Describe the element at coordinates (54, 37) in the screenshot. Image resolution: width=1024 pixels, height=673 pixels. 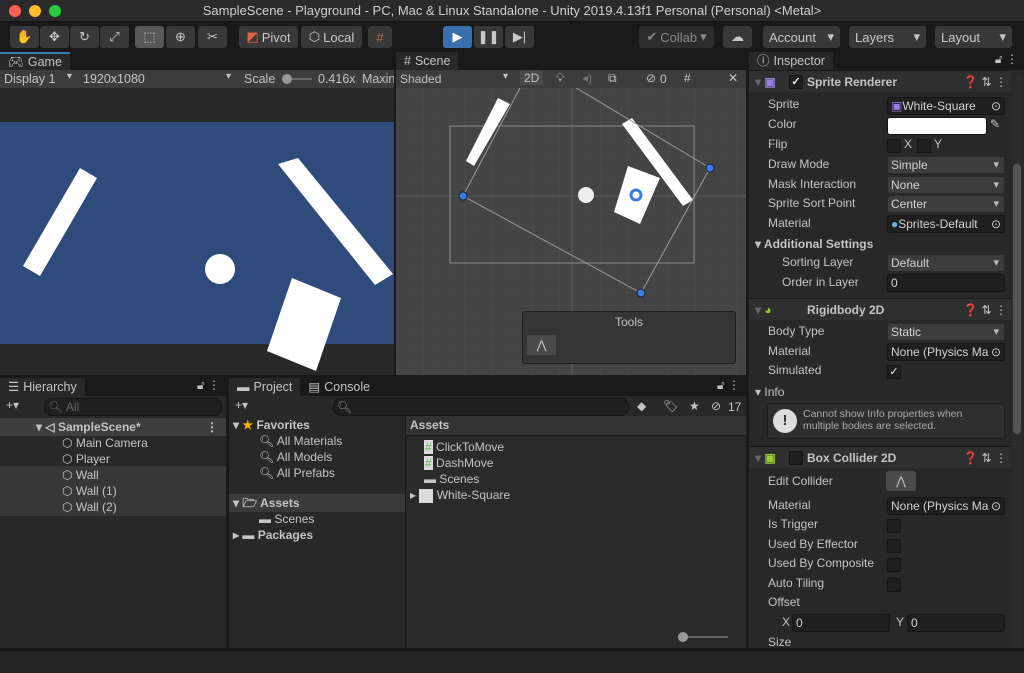
I see `move-tool-button: ✥` at that location.